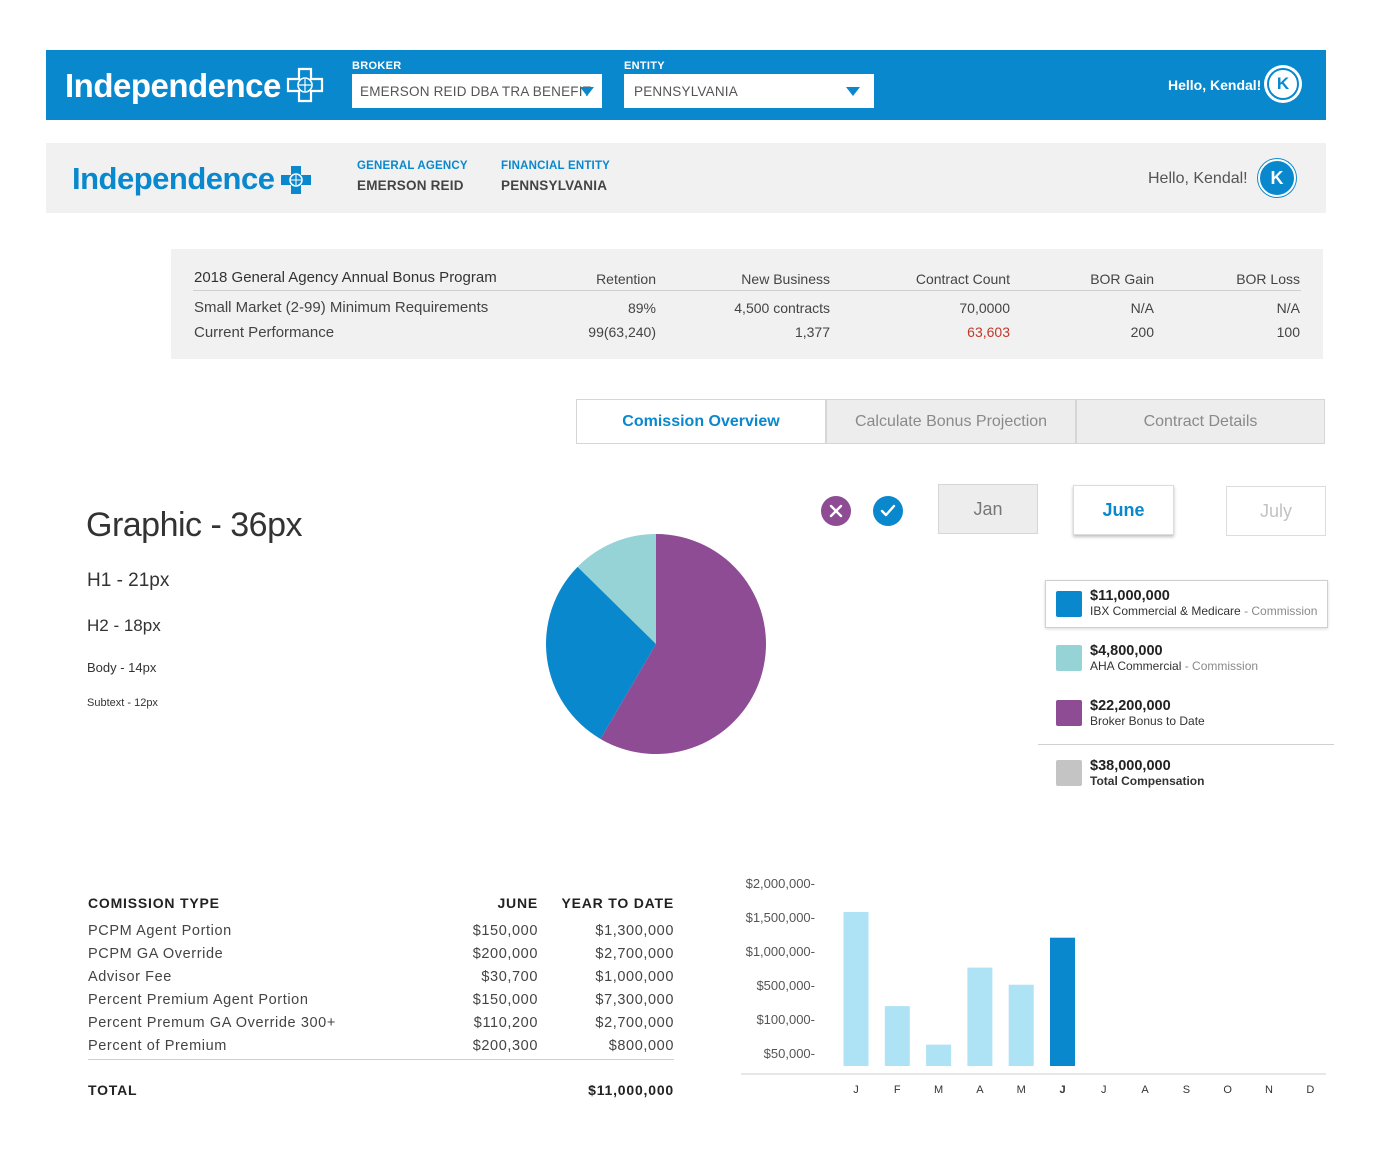 This screenshot has width=1380, height=1164. Describe the element at coordinates (785, 279) in the screenshot. I see `column-header-new-business: New Business` at that location.